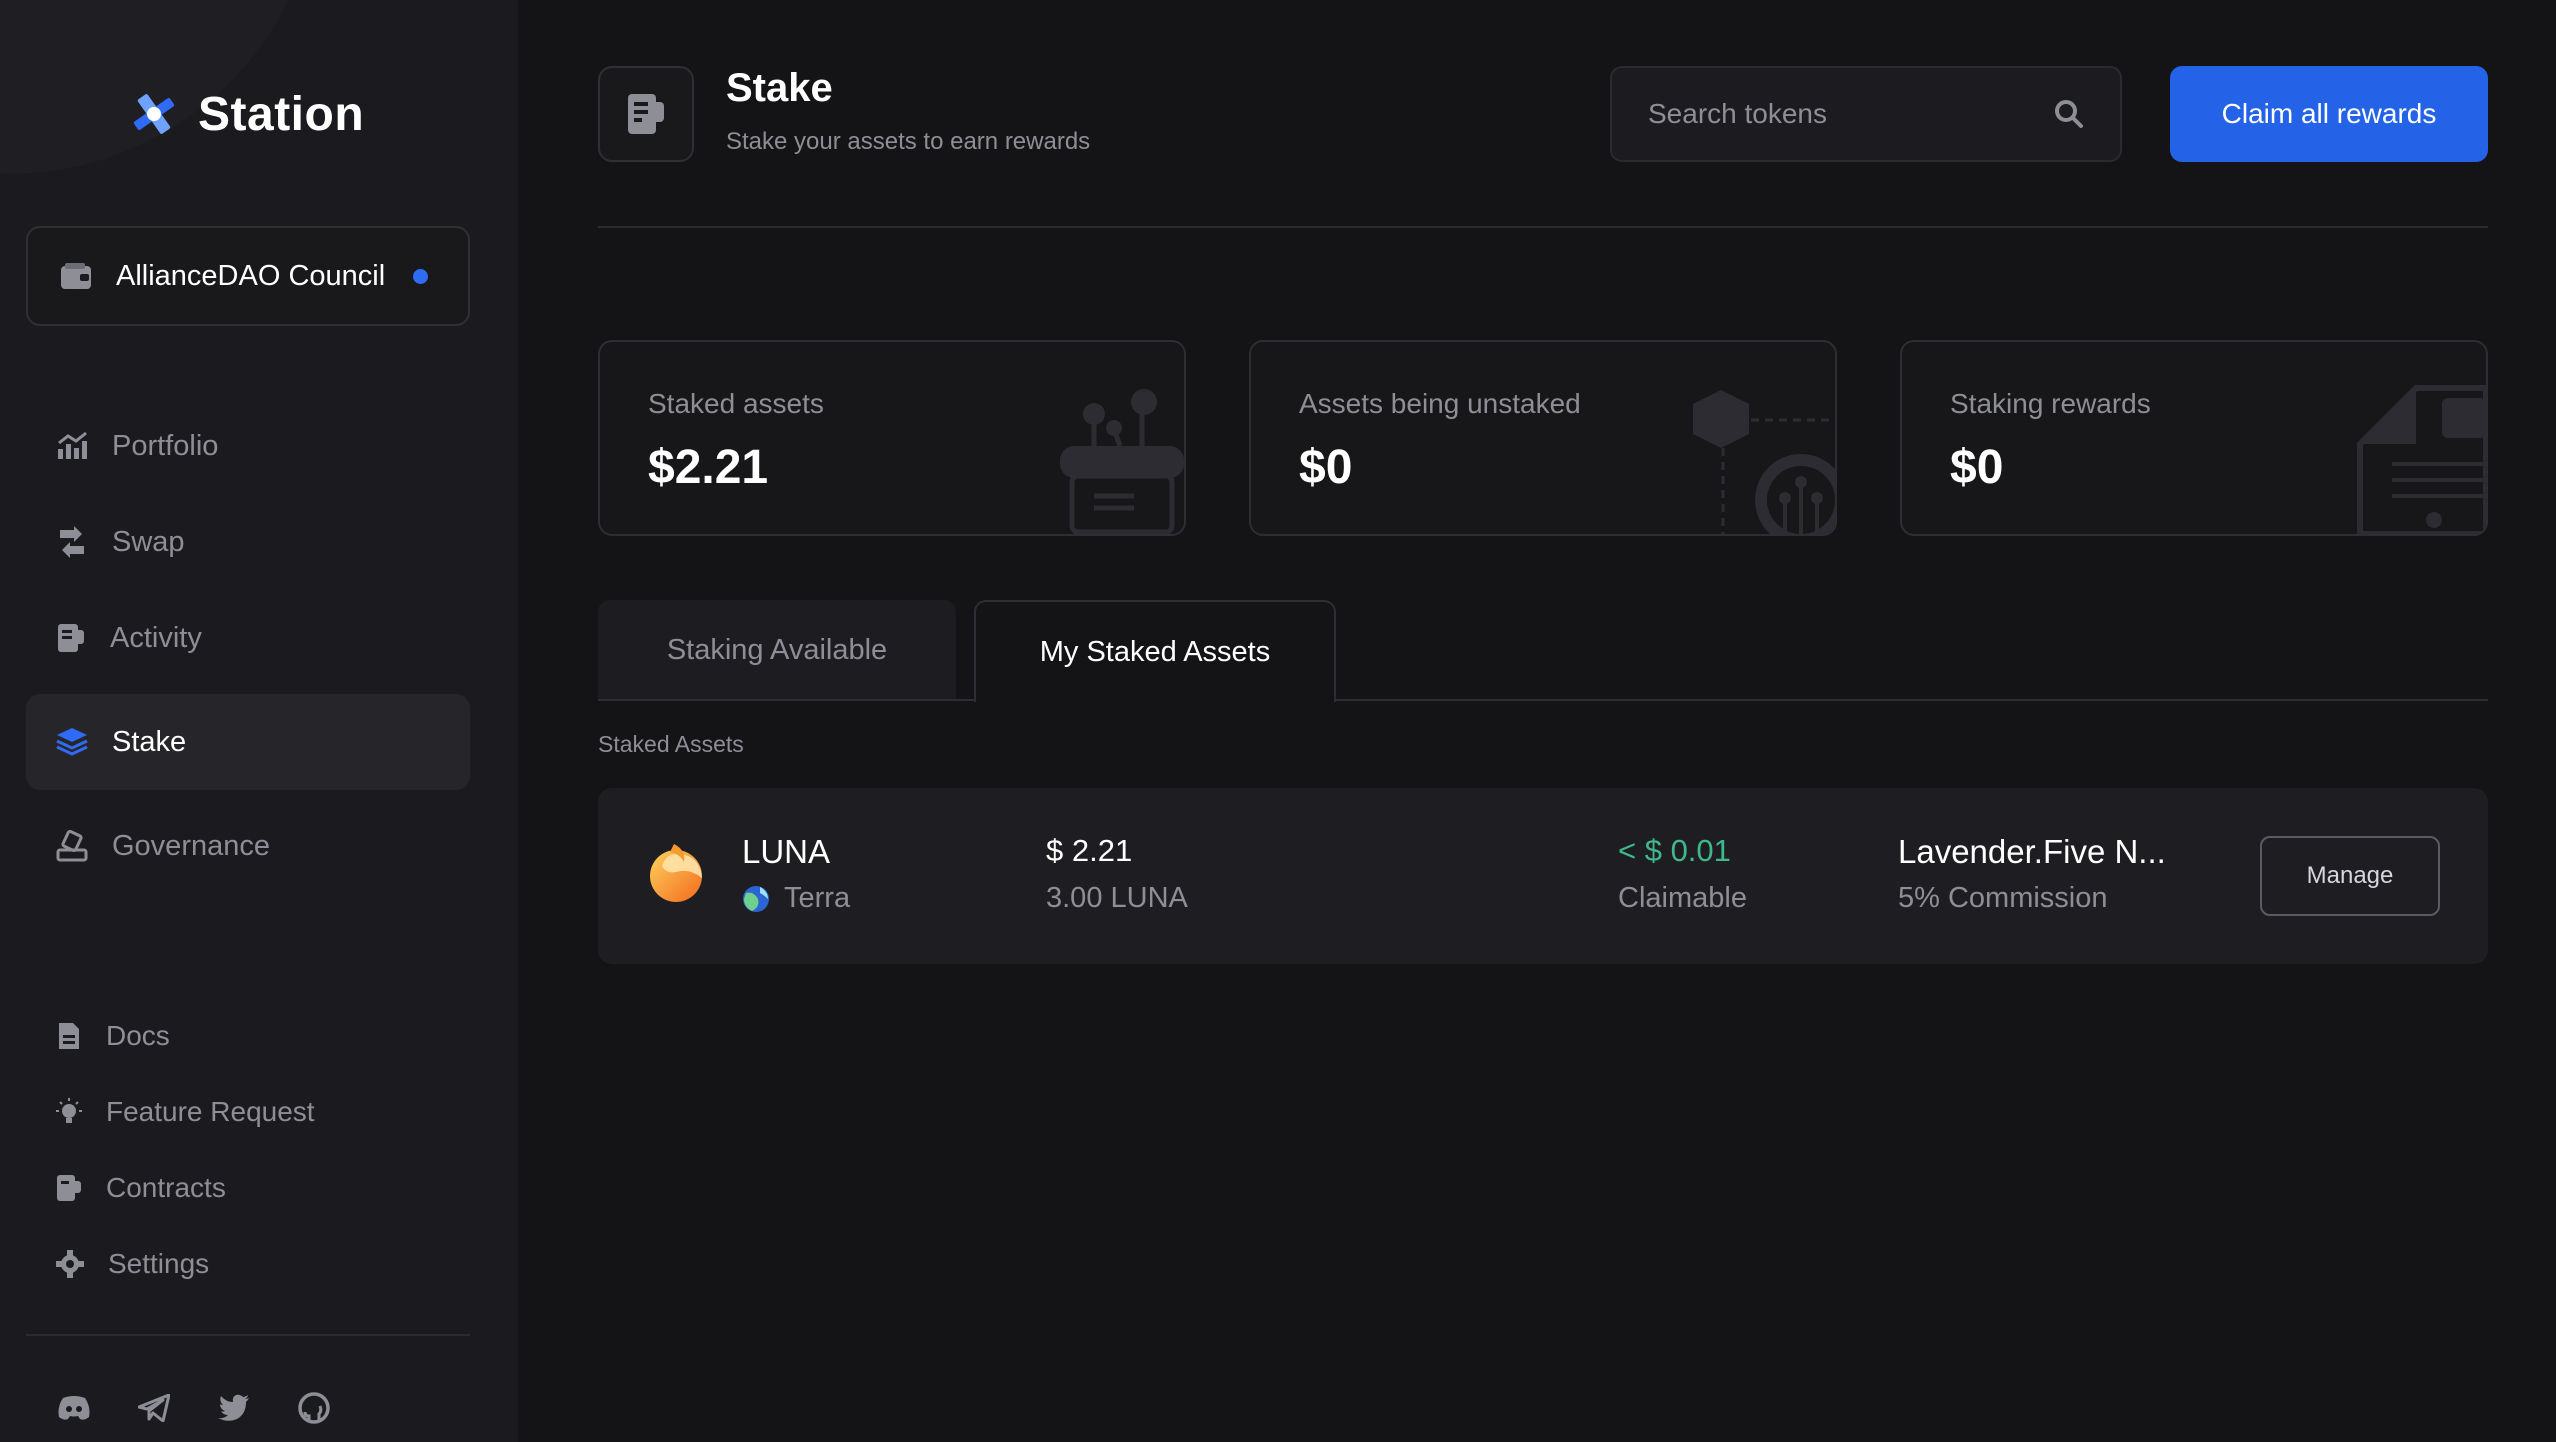  What do you see at coordinates (72, 742) in the screenshot?
I see `layers-icon` at bounding box center [72, 742].